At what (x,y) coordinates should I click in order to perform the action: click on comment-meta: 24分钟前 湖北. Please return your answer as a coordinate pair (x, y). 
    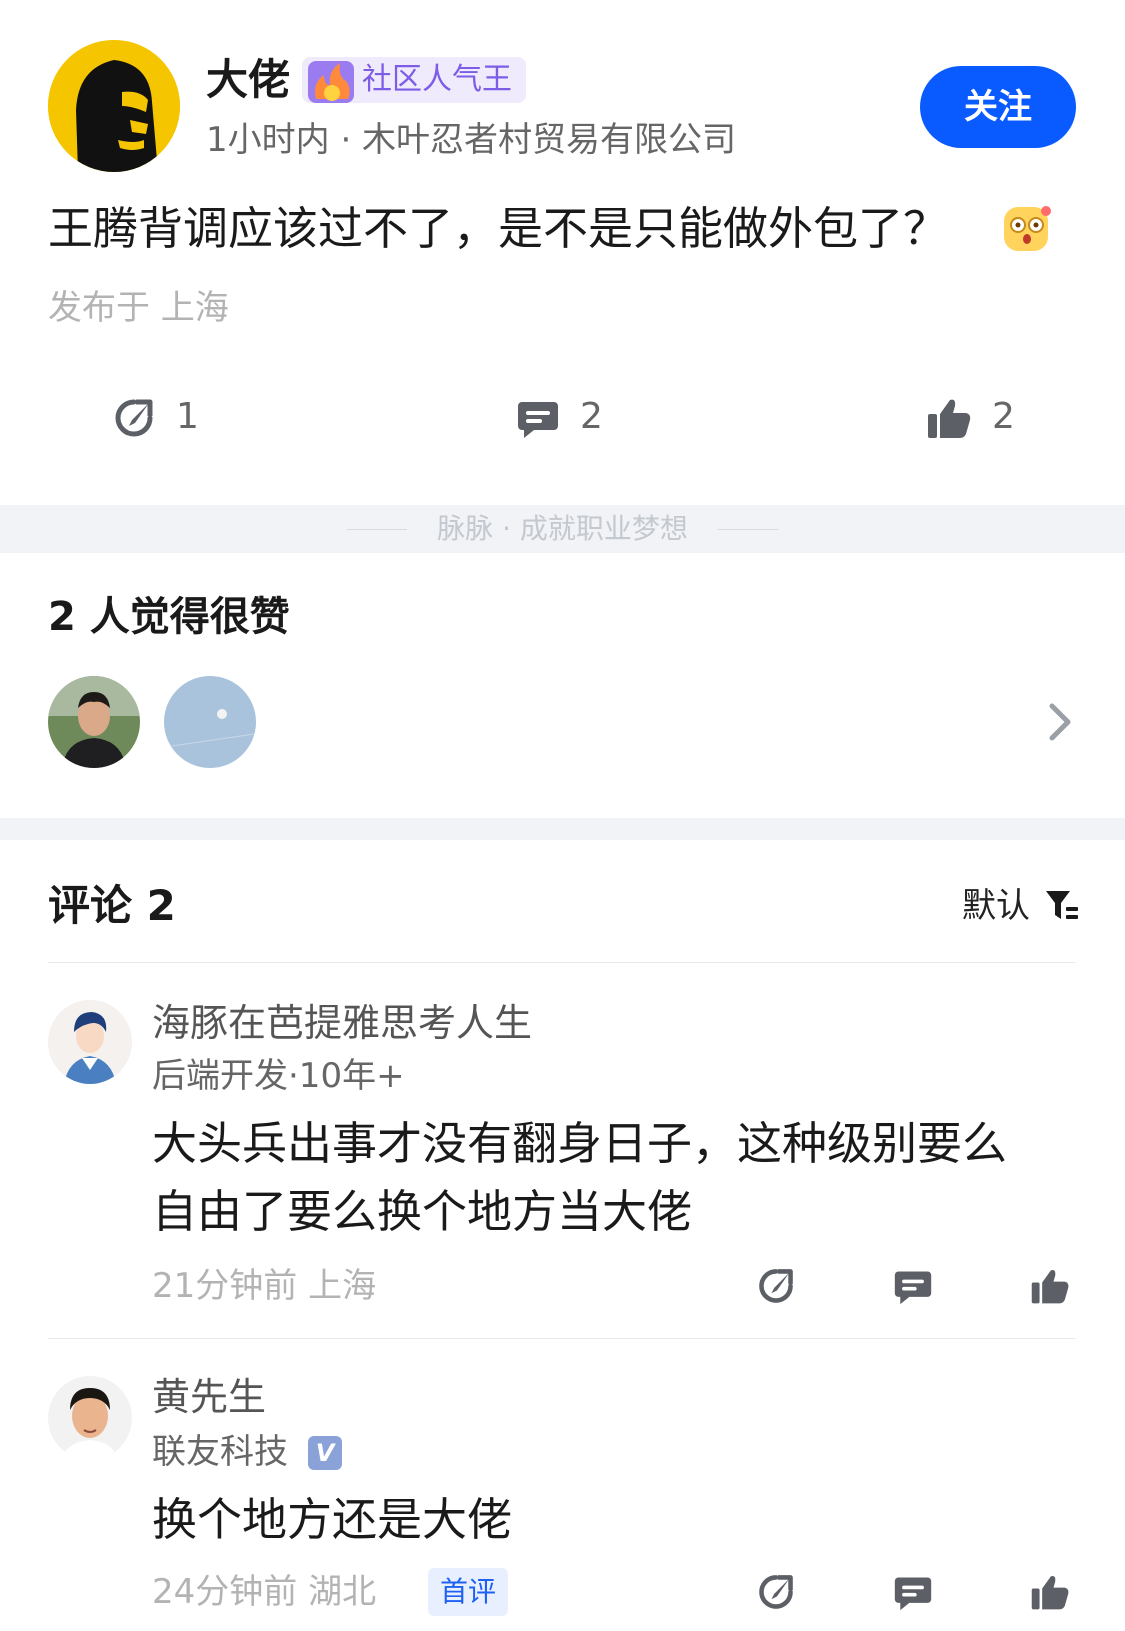
    Looking at the image, I should click on (264, 1592).